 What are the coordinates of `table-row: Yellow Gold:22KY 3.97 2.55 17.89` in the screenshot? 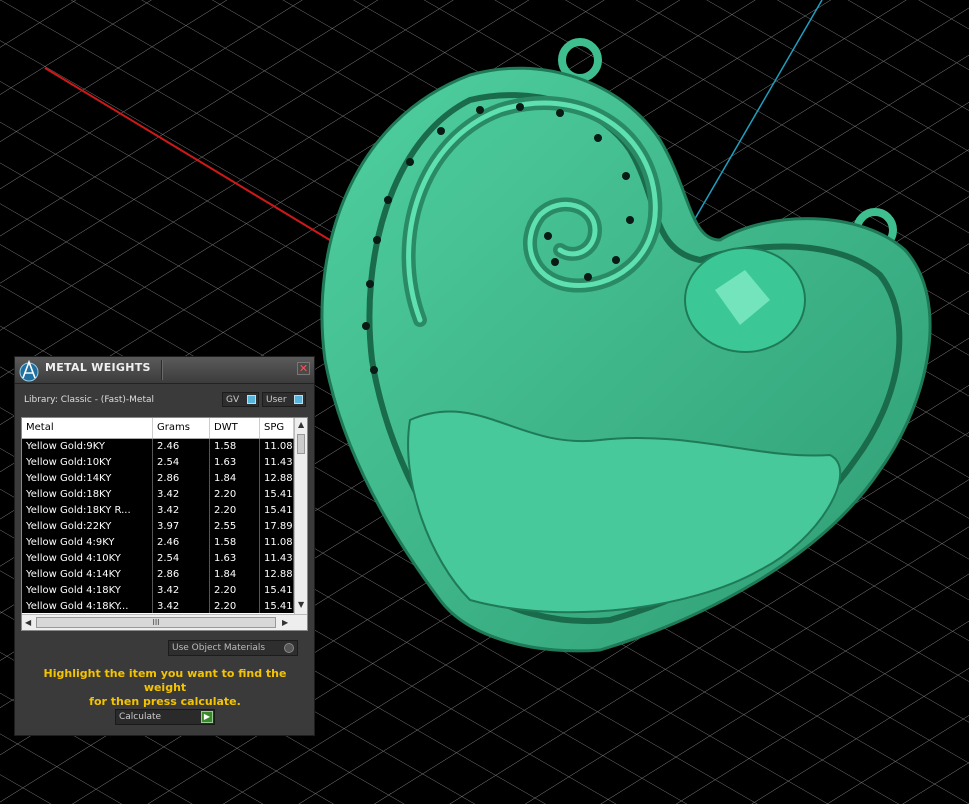 It's located at (158, 527).